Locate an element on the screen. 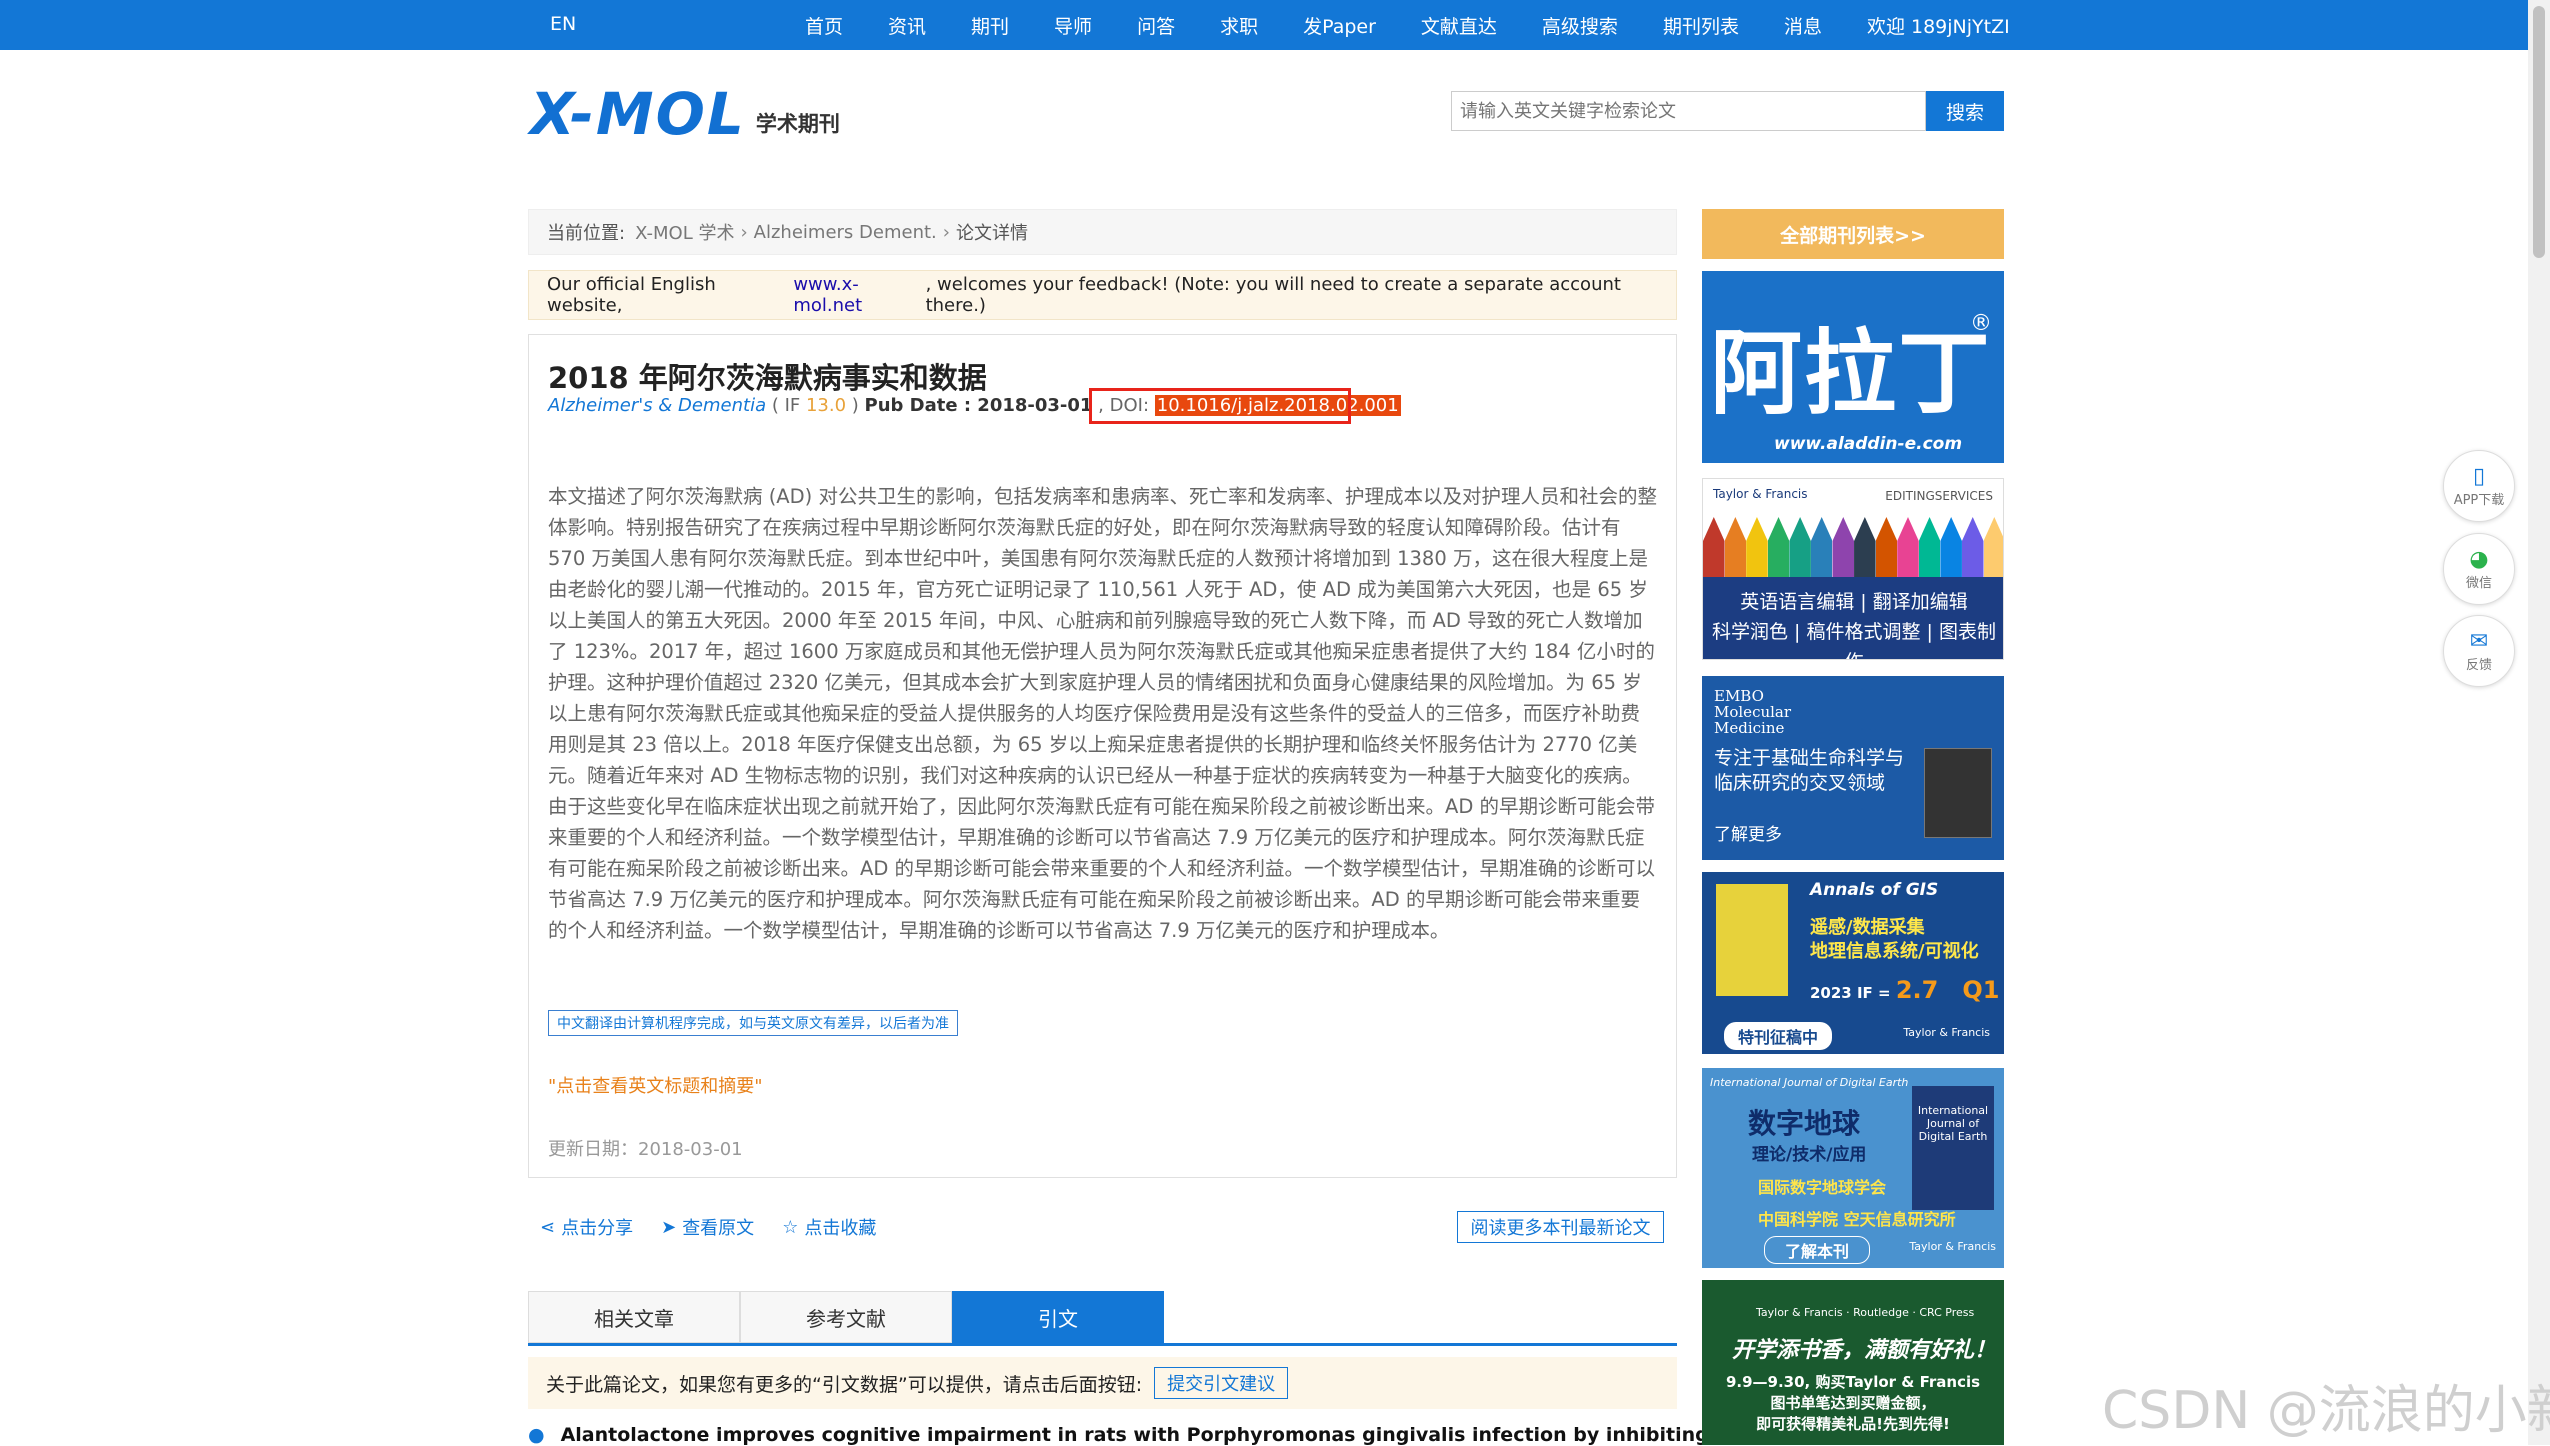 The image size is (2550, 1446). nav-home: 首页 is located at coordinates (824, 25).